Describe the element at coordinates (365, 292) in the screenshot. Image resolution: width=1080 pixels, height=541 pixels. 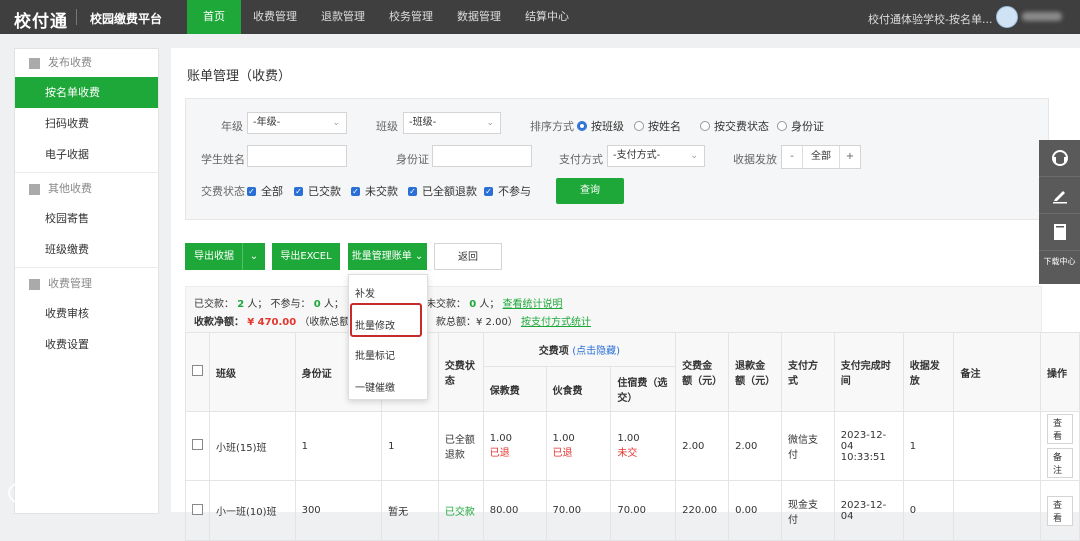
I see `menu-item-reissue: 补发` at that location.